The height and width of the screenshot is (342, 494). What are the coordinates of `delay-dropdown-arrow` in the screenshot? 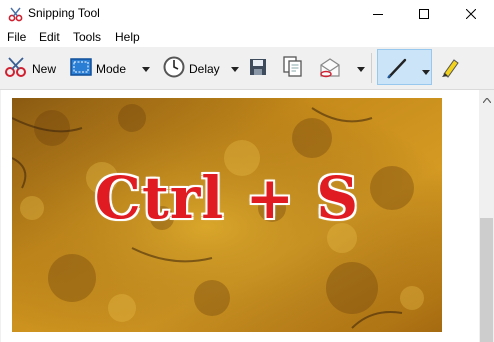 It's located at (235, 68).